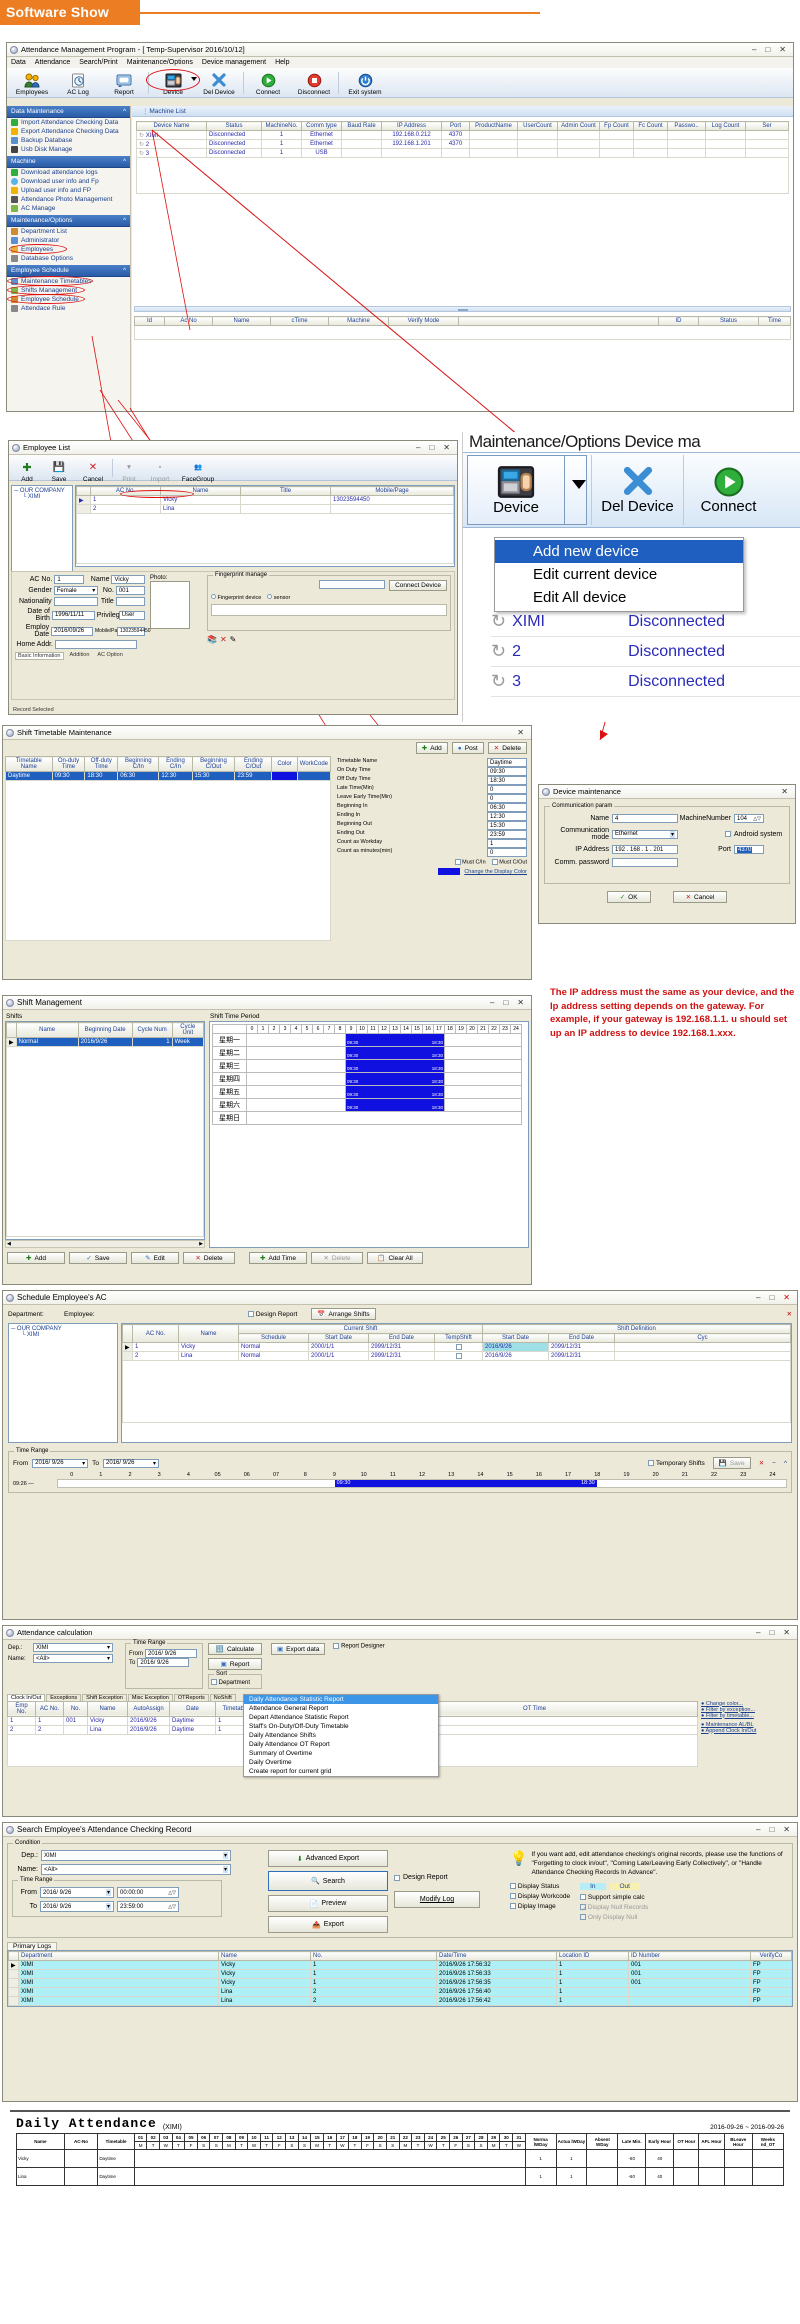  I want to click on sidebar-item-import-attendance: Import Attendance Checking Data, so click(68, 122).